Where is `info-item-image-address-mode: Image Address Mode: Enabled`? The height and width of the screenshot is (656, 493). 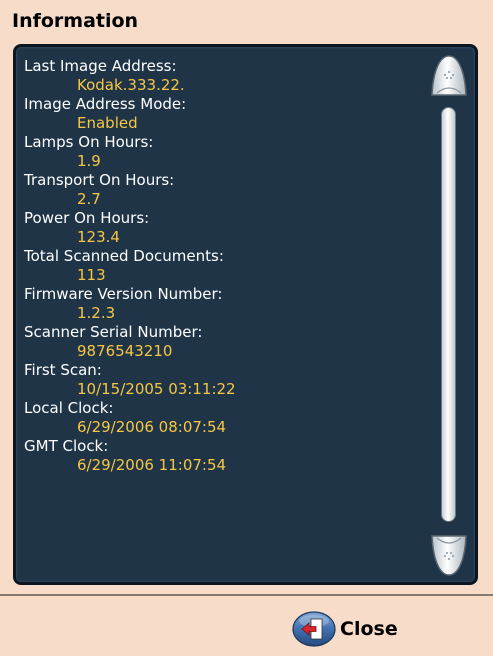
info-item-image-address-mode: Image Address Mode: Enabled is located at coordinates (130, 114).